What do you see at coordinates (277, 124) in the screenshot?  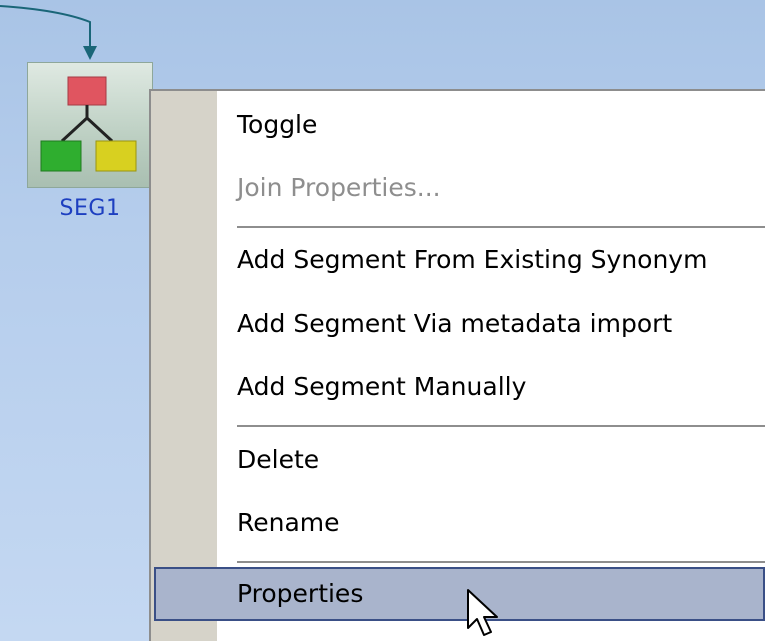 I see `menu-item-label: Toggle` at bounding box center [277, 124].